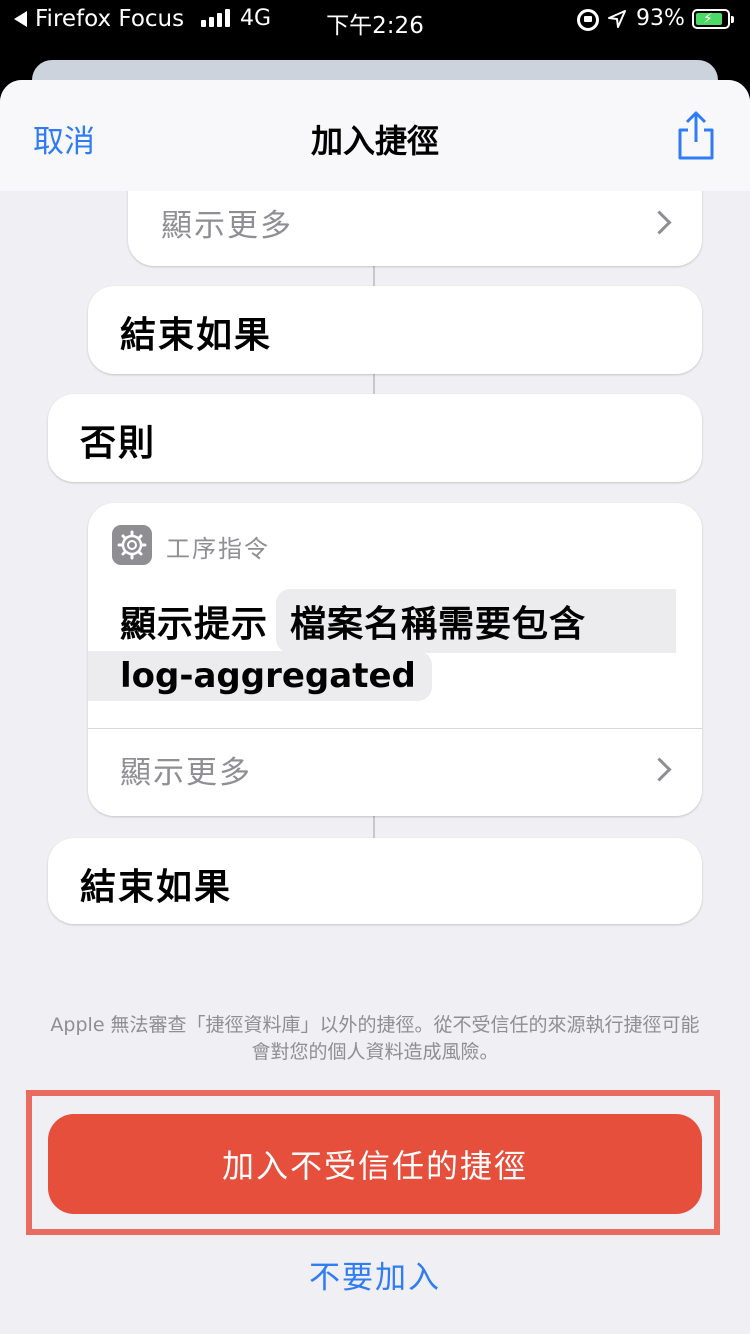 Image resolution: width=750 pixels, height=1334 pixels. Describe the element at coordinates (660, 18) in the screenshot. I see `battery-percent: 93%` at that location.